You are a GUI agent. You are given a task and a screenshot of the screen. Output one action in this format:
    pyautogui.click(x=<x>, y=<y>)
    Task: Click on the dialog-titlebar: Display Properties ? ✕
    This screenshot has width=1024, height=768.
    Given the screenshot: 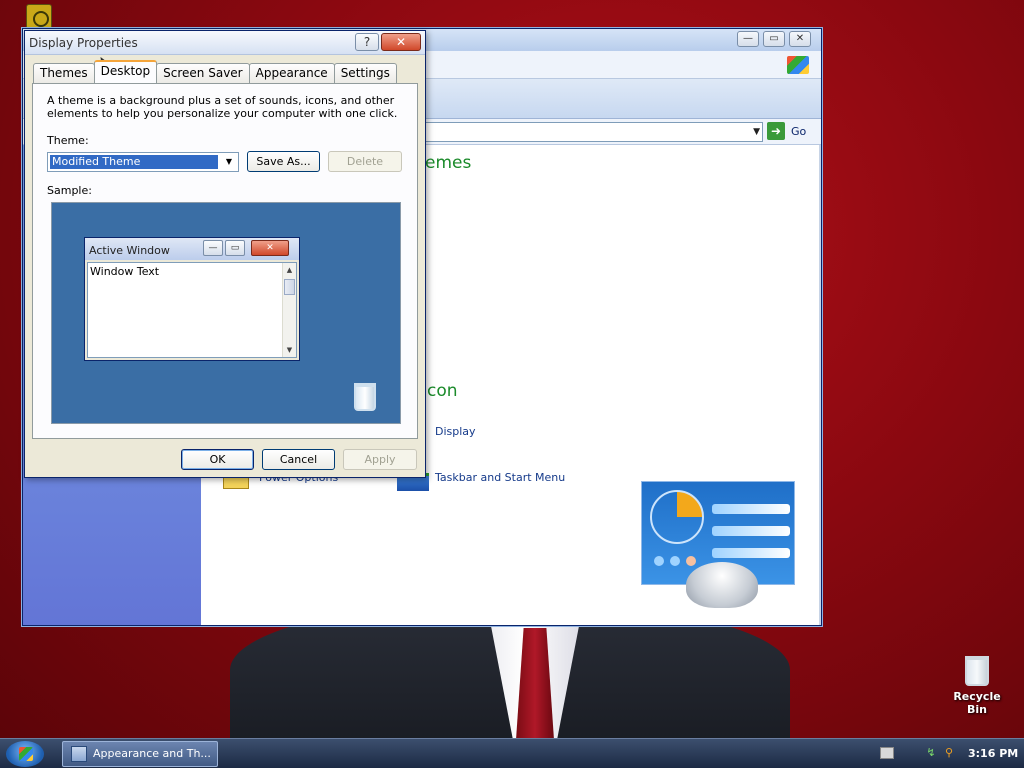 What is the action you would take?
    pyautogui.click(x=225, y=43)
    